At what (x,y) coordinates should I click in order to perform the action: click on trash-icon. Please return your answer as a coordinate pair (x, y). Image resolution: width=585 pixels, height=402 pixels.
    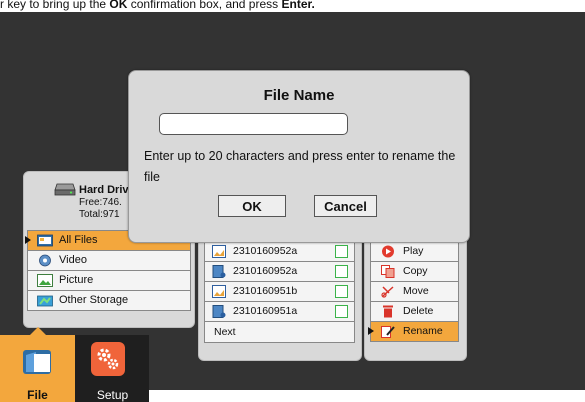
    Looking at the image, I should click on (388, 311).